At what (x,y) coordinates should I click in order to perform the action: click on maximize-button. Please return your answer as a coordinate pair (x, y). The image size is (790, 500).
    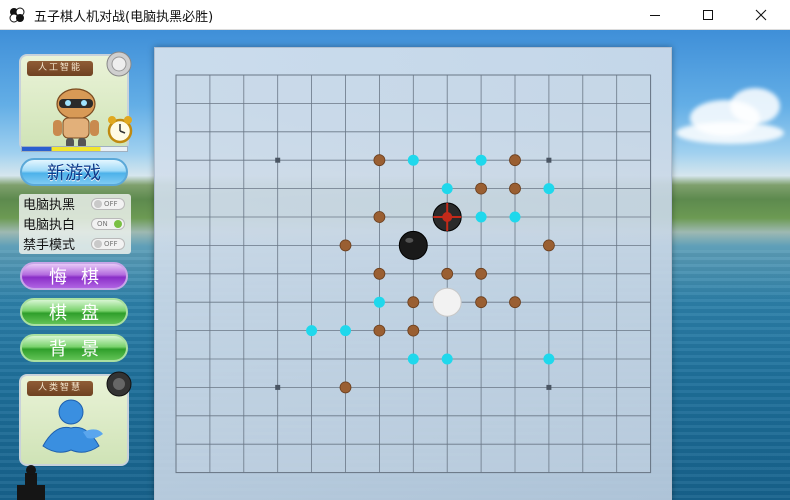
    Looking at the image, I should click on (708, 15).